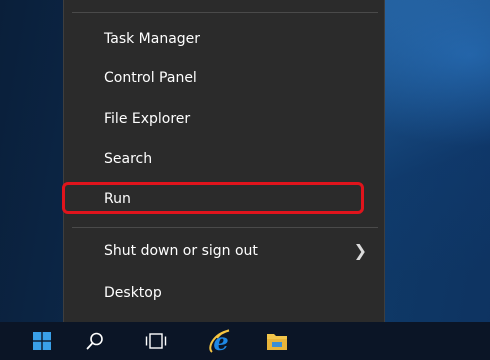  What do you see at coordinates (224, 78) in the screenshot?
I see `menu-item-control-panel: Control Panel` at bounding box center [224, 78].